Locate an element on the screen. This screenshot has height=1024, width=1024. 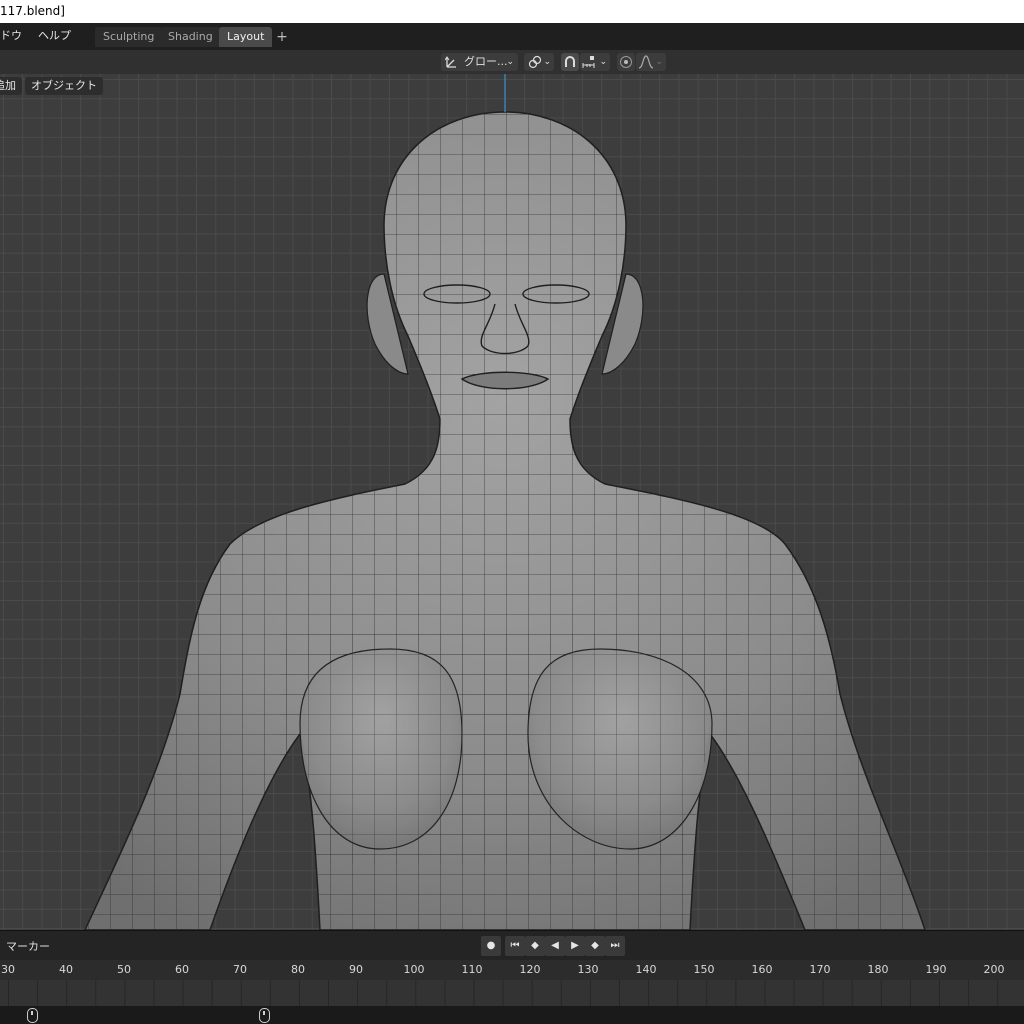
snap-increment-icon is located at coordinates (588, 62).